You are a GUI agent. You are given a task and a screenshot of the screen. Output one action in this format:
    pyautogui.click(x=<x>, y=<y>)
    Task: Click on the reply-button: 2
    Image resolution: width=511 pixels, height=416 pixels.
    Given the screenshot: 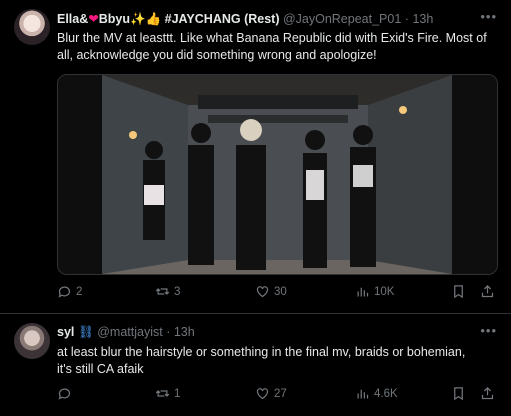 What is the action you would take?
    pyautogui.click(x=69, y=291)
    